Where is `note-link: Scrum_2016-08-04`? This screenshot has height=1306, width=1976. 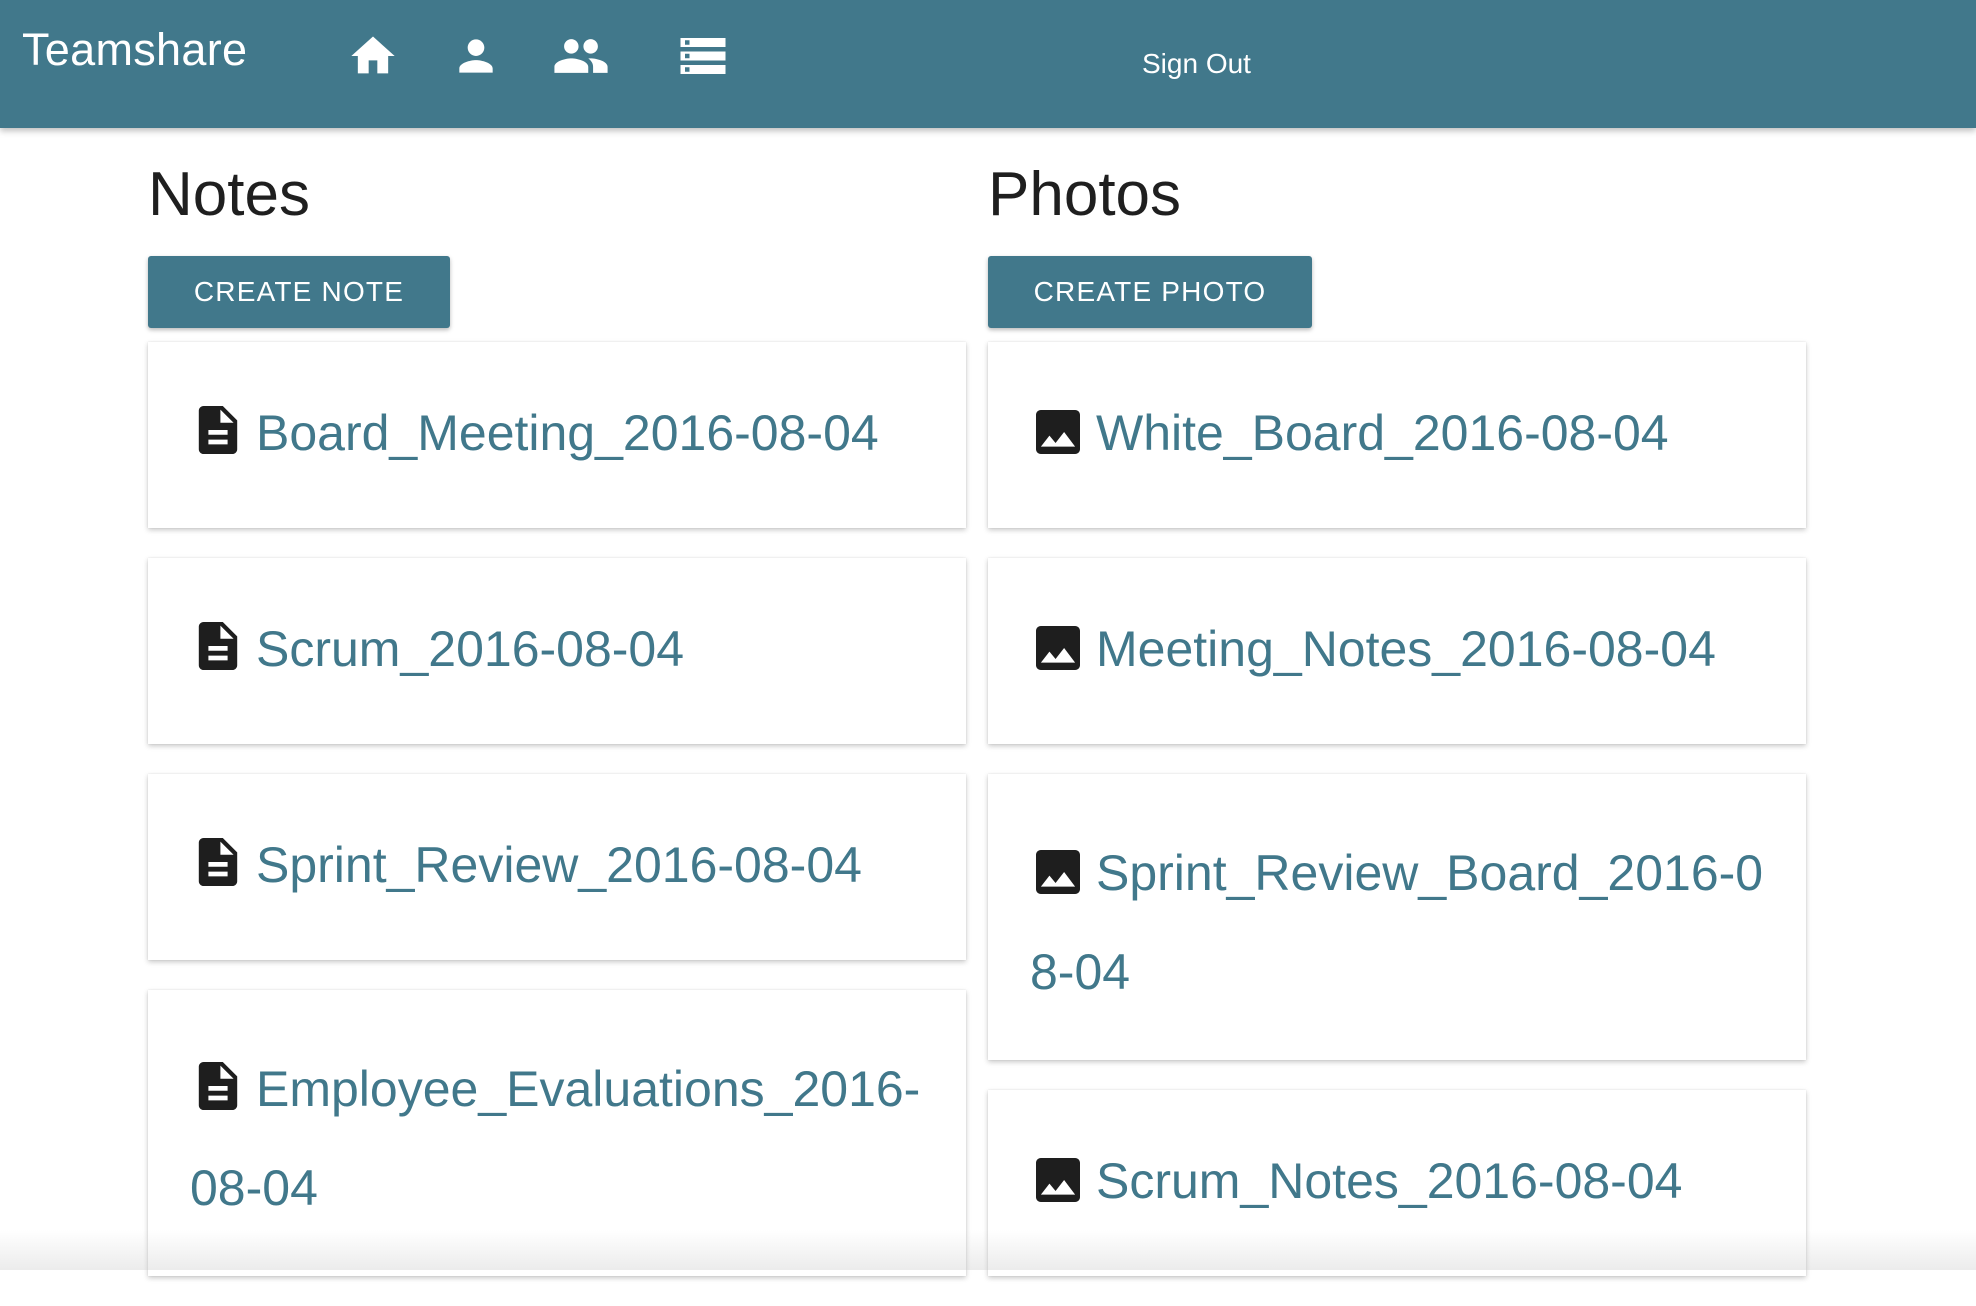 note-link: Scrum_2016-08-04 is located at coordinates (470, 649).